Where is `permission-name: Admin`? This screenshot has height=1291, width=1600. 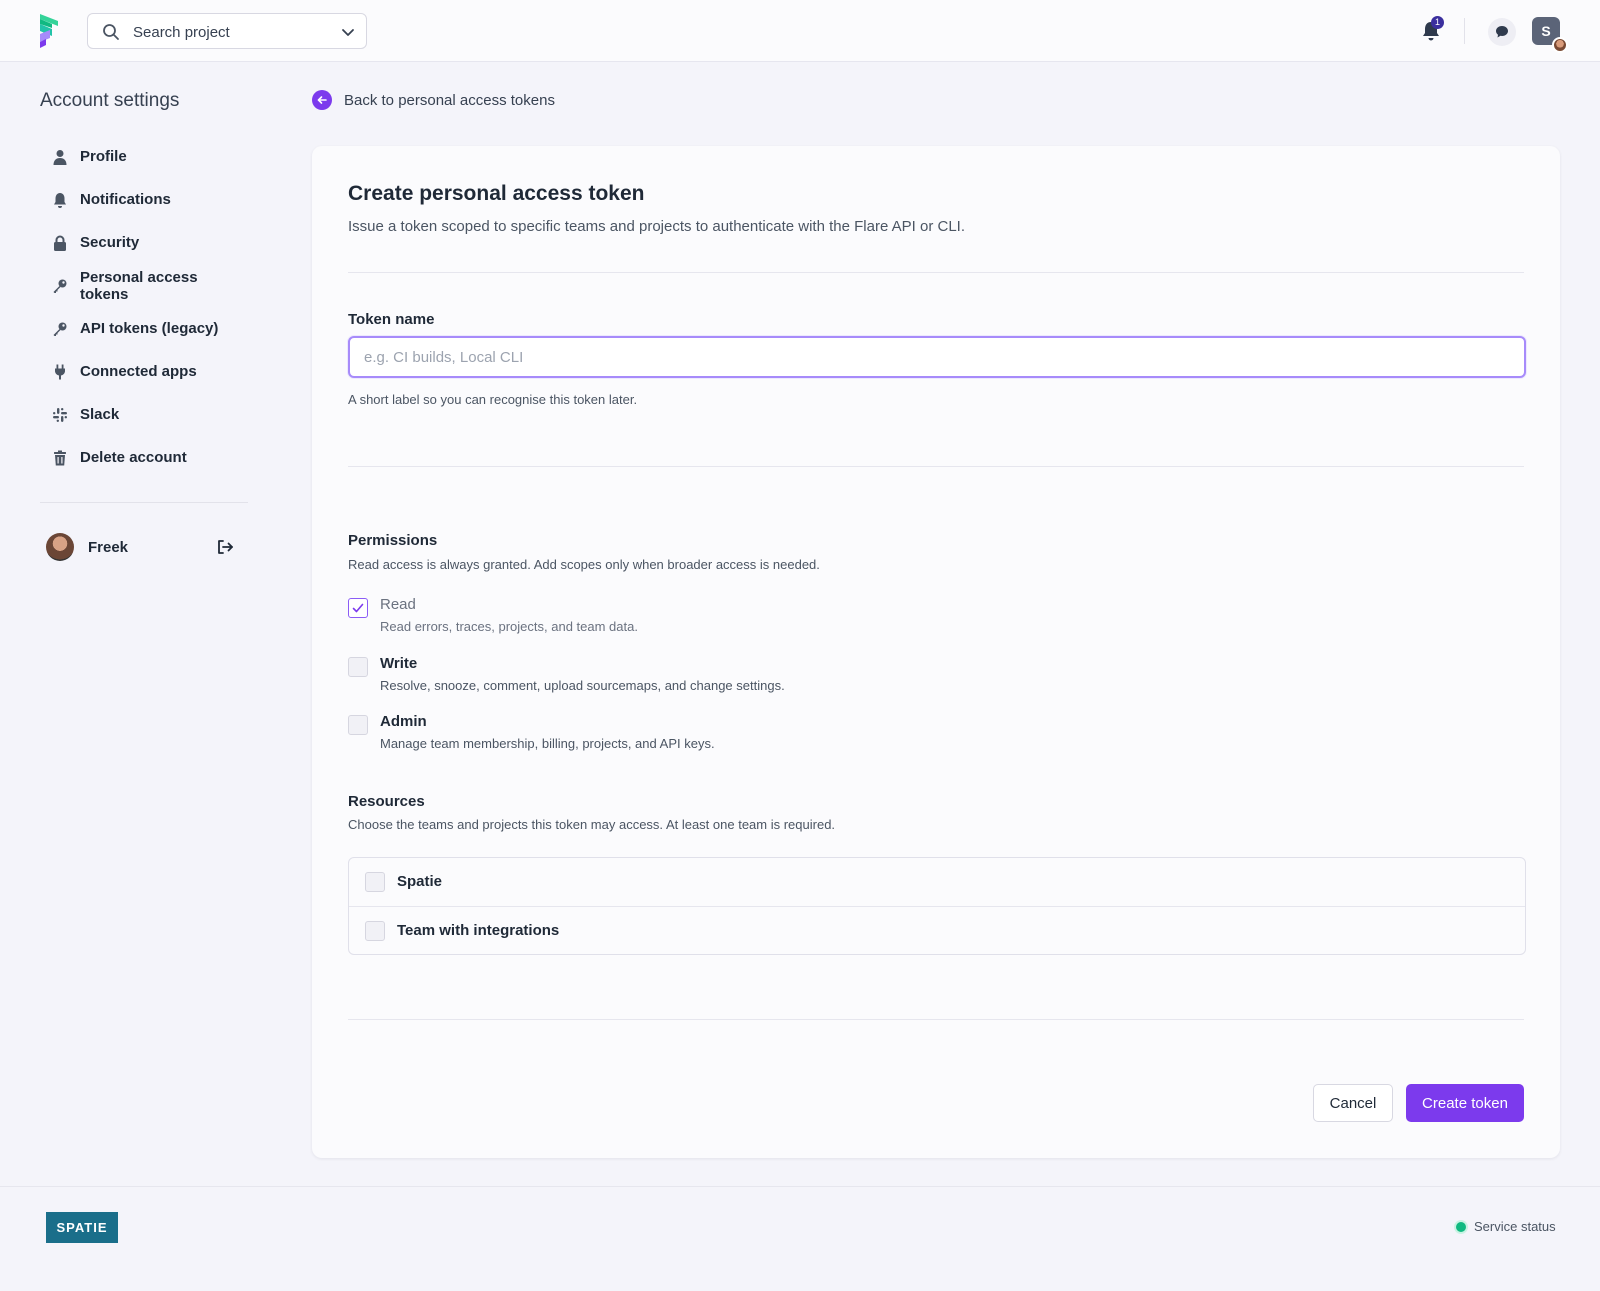 permission-name: Admin is located at coordinates (403, 721).